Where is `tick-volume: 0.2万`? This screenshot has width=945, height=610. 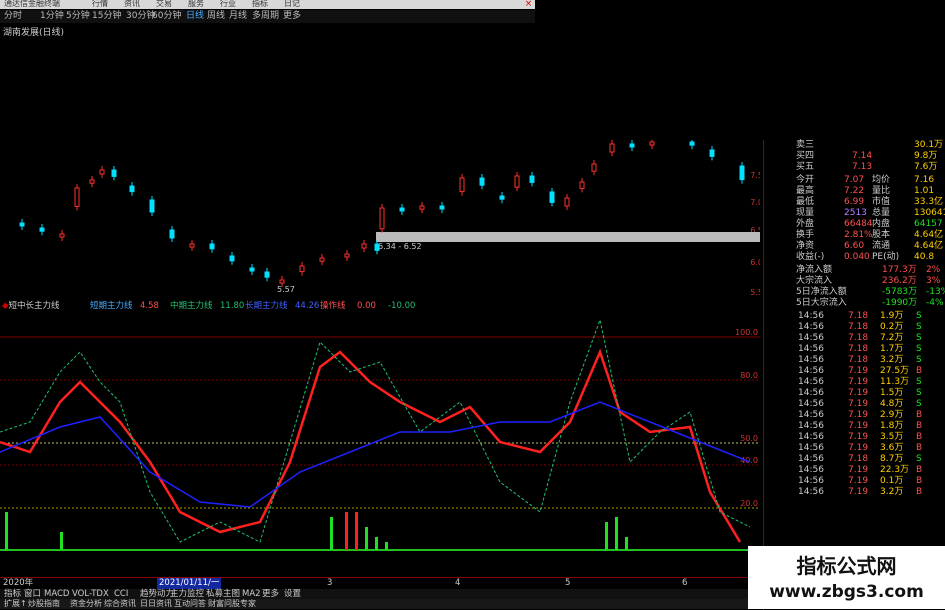
tick-volume: 0.2万 is located at coordinates (892, 327).